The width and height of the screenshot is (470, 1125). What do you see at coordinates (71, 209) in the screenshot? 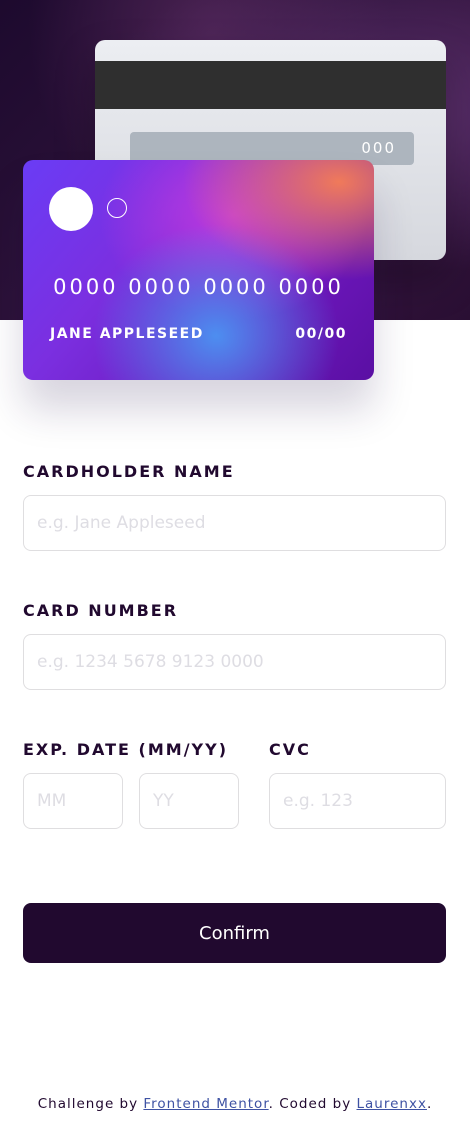
I see `card-logo-circle-filled` at bounding box center [71, 209].